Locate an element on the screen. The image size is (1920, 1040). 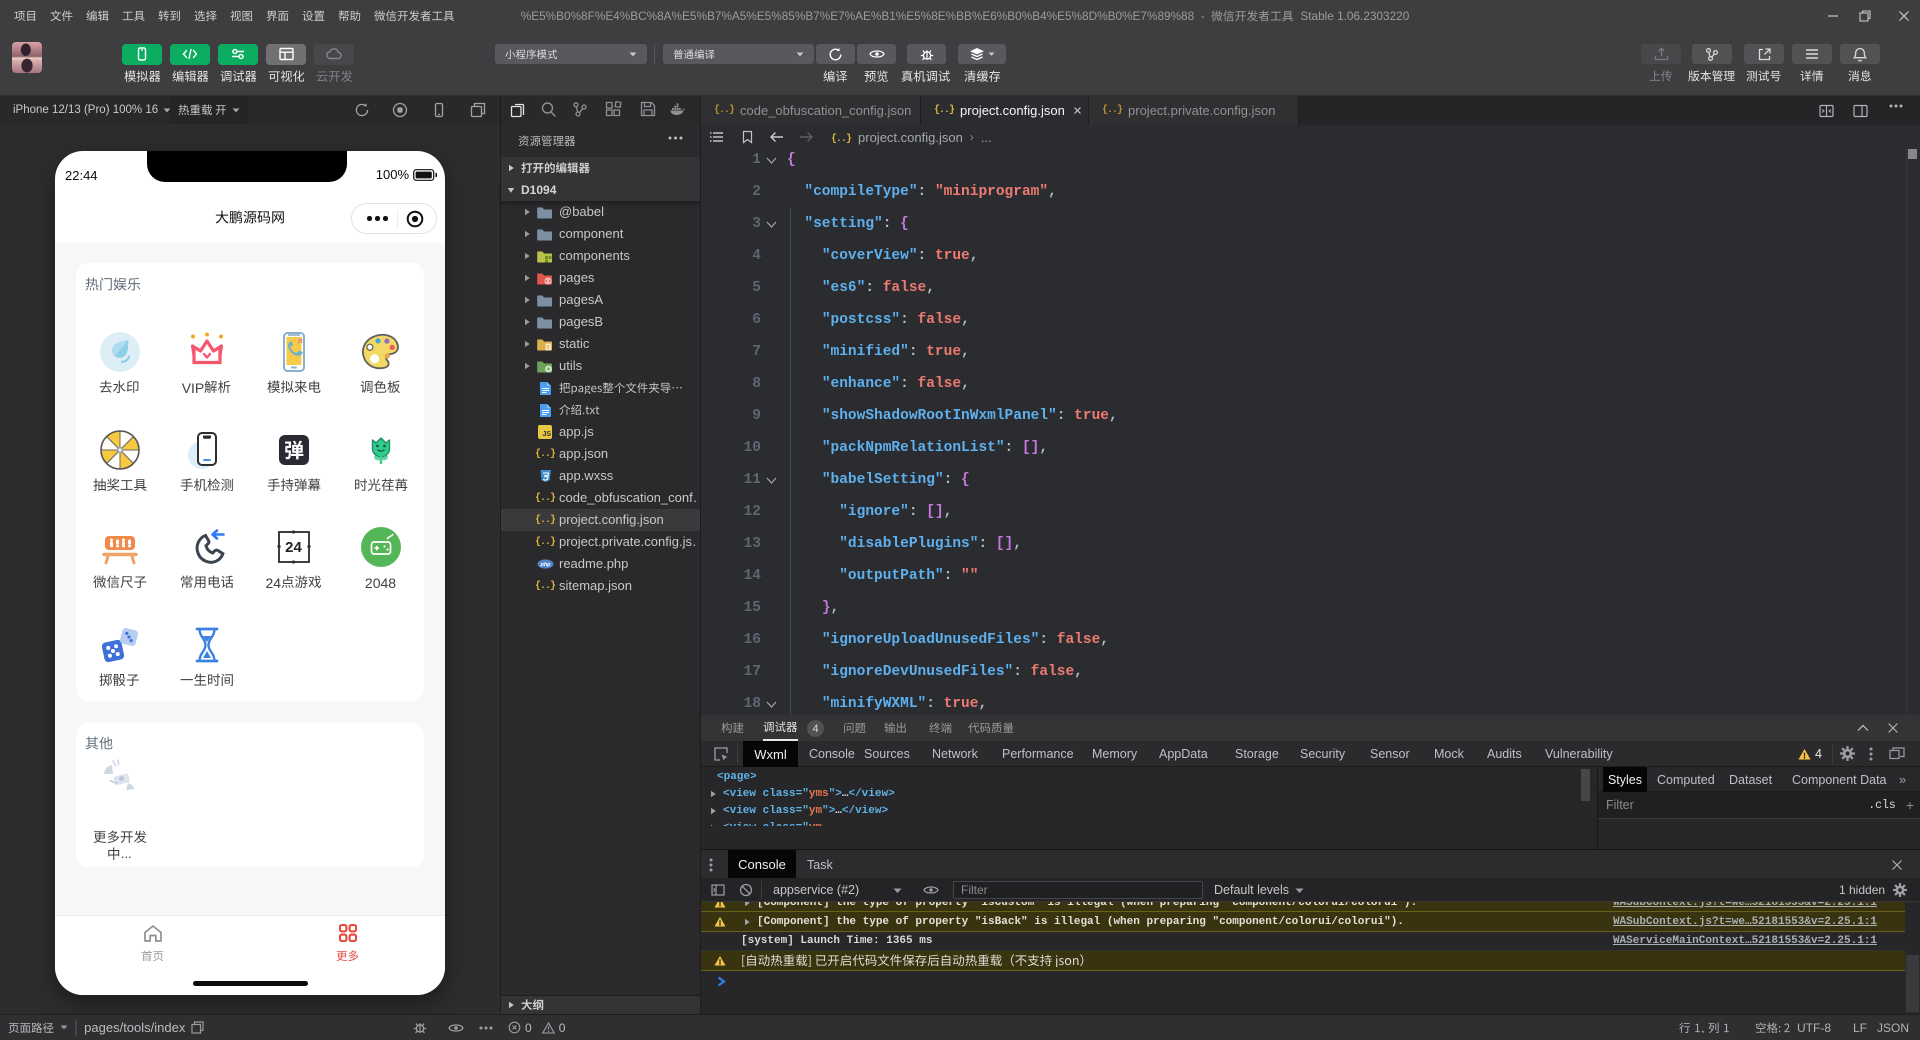
svg-text: php is located at coordinates (545, 565).